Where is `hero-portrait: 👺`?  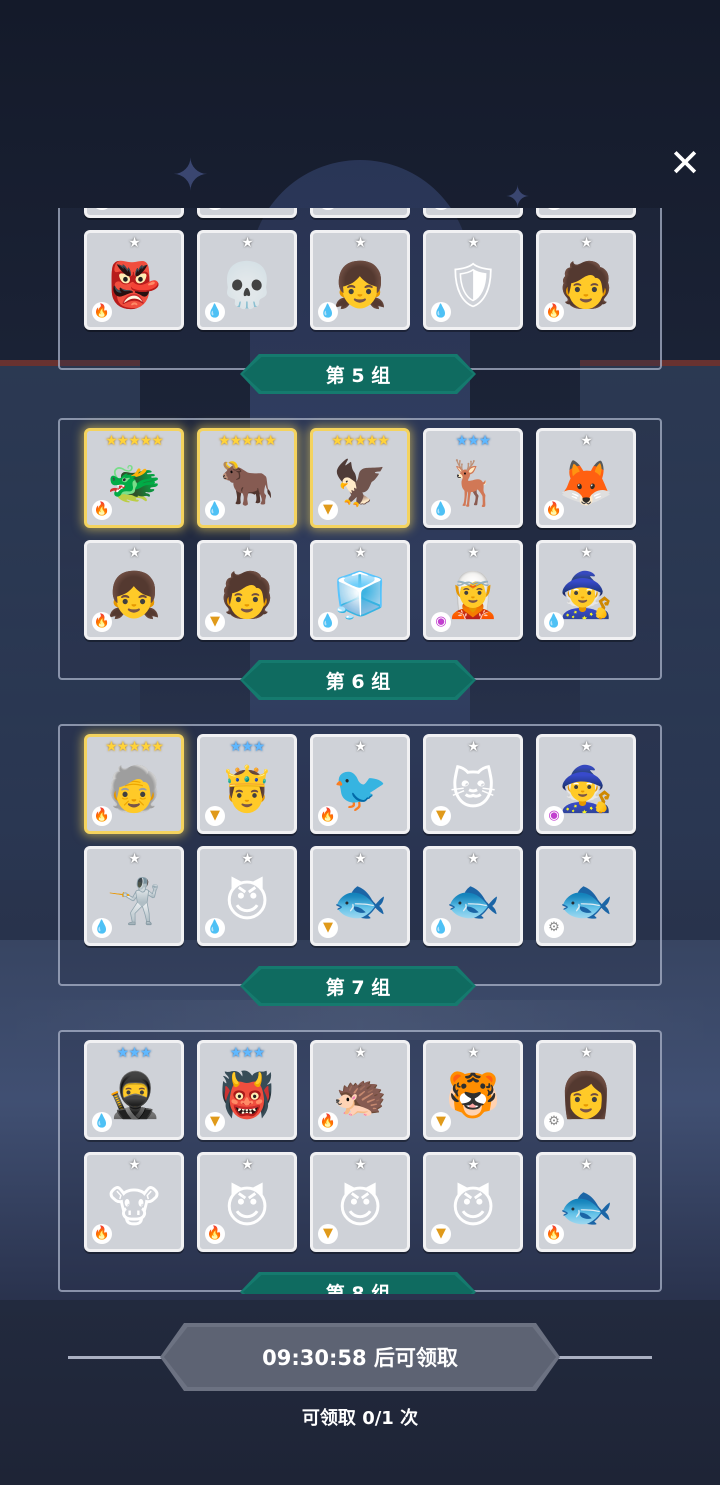
hero-portrait: 👺 is located at coordinates (134, 285).